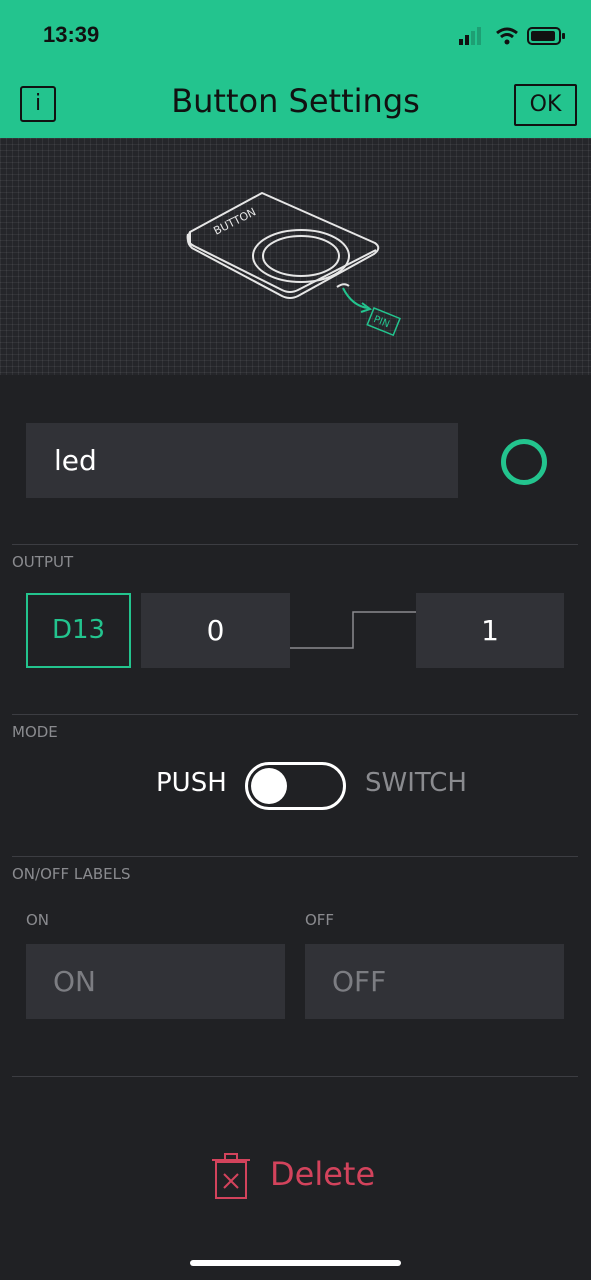  Describe the element at coordinates (71, 874) in the screenshot. I see `labels-section-label: ON/OFF LABELS` at that location.